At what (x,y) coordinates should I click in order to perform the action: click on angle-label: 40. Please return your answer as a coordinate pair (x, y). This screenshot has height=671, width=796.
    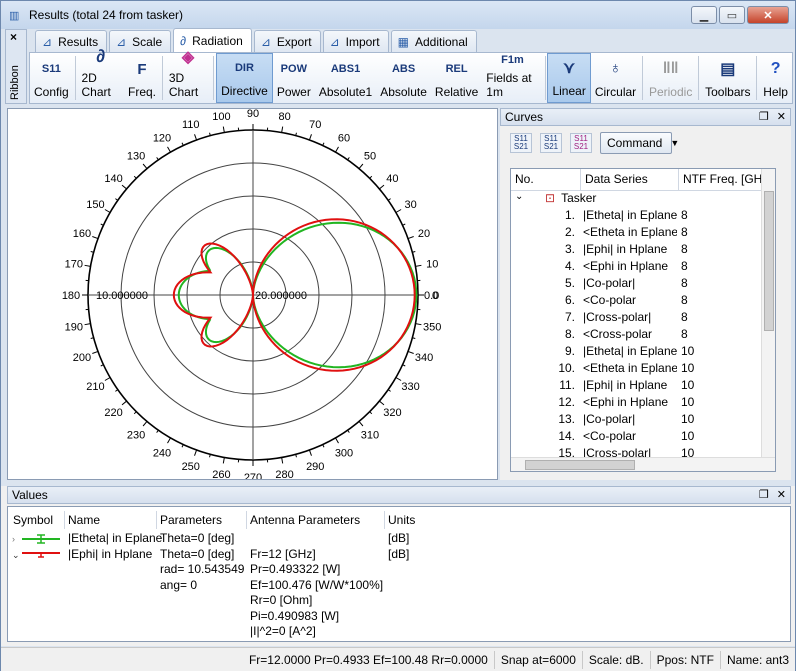
    Looking at the image, I should click on (392, 179).